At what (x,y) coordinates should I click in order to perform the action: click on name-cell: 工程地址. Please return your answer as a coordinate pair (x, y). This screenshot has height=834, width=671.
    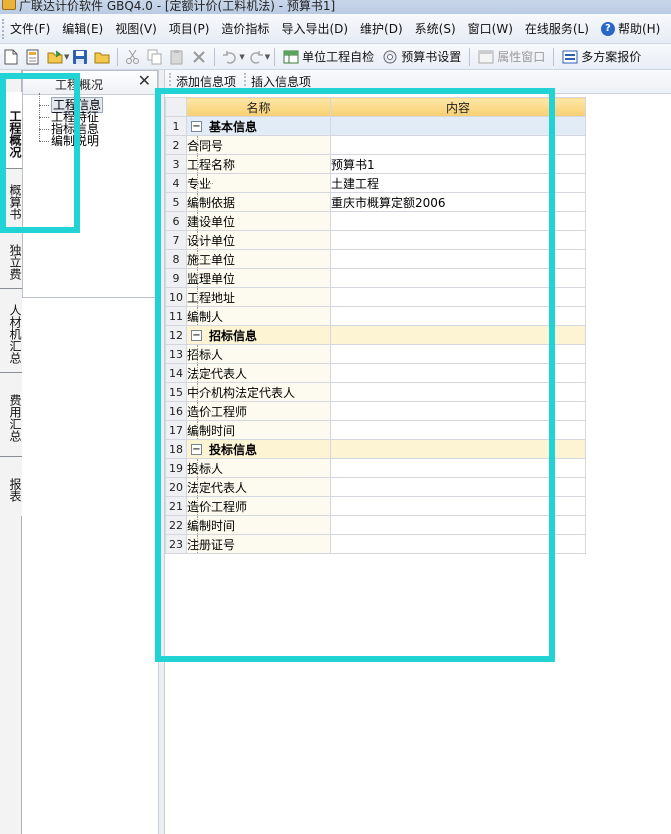
    Looking at the image, I should click on (258, 297).